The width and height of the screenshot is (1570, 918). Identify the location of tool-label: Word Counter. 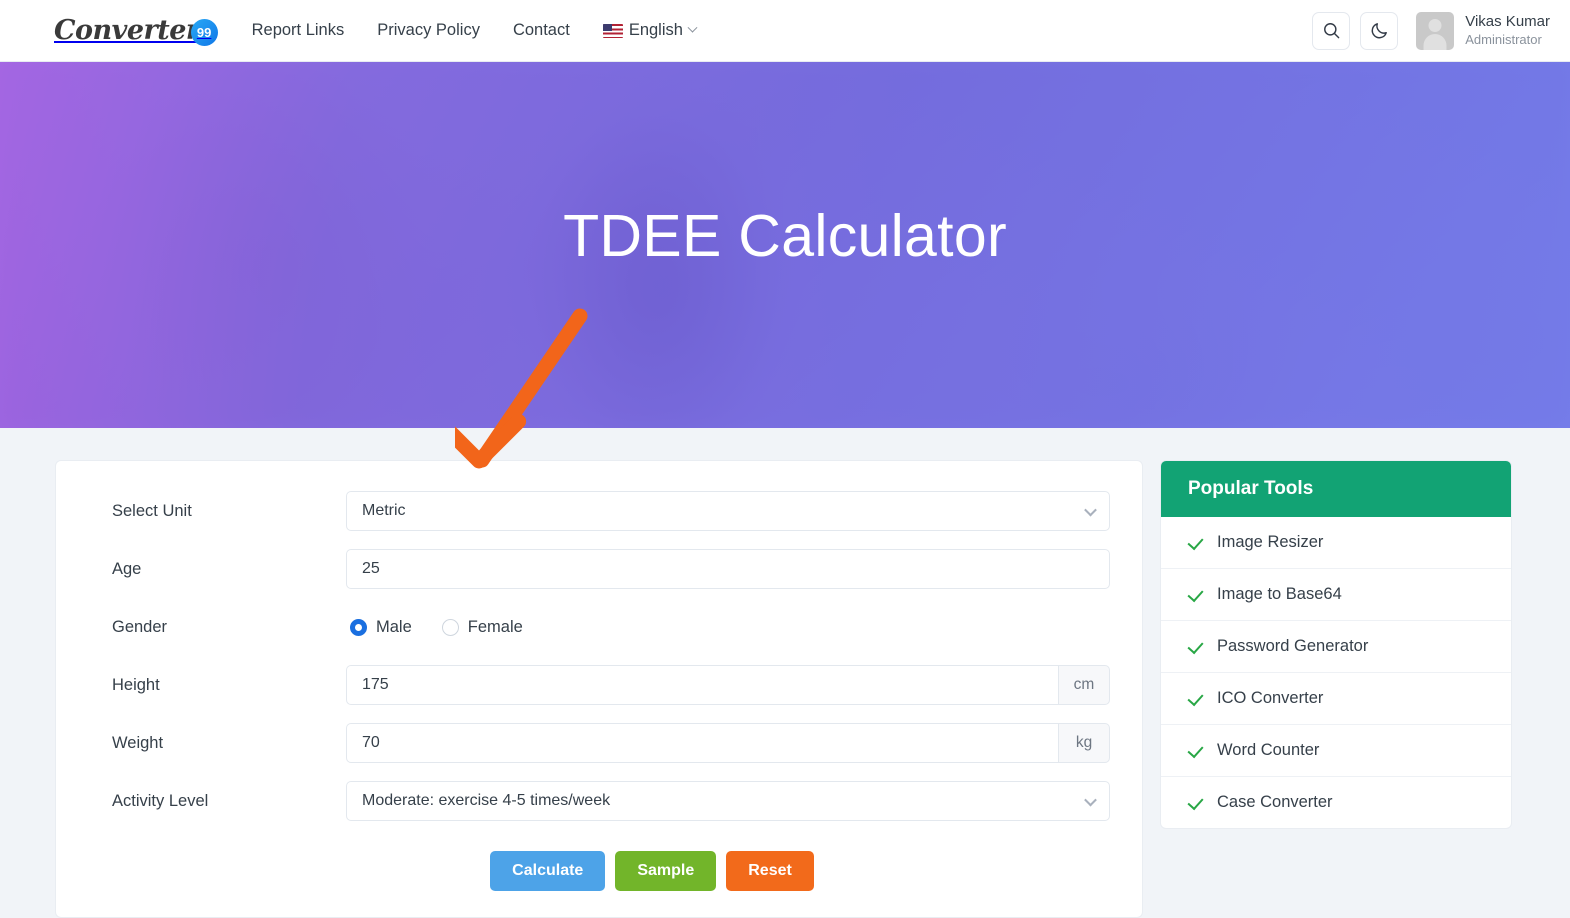
(1268, 750).